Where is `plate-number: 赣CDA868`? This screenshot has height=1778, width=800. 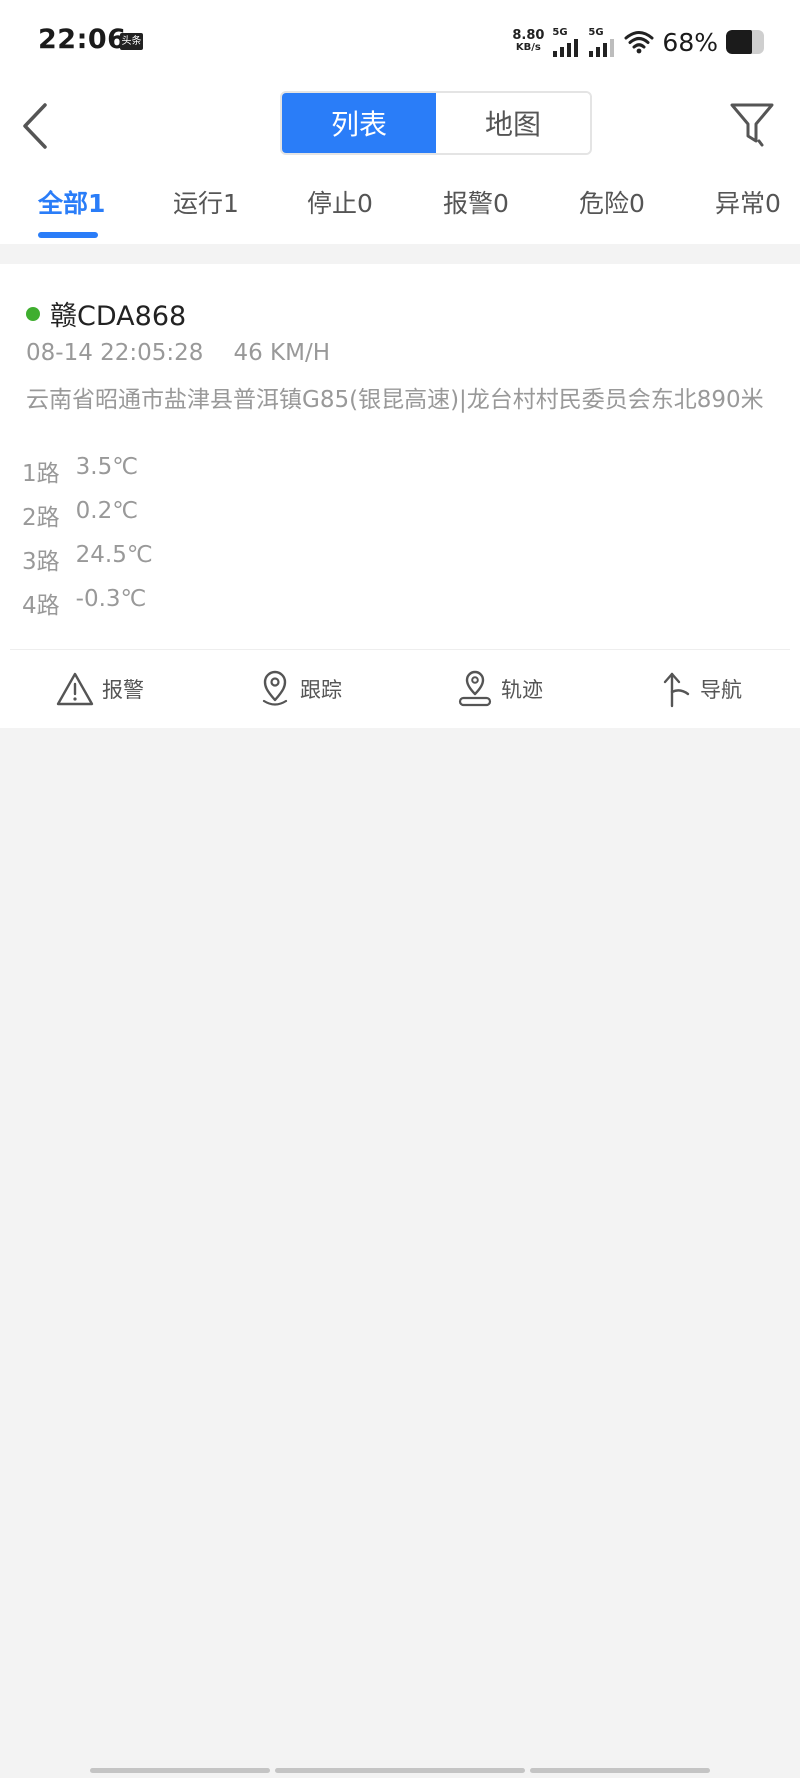 plate-number: 赣CDA868 is located at coordinates (118, 316).